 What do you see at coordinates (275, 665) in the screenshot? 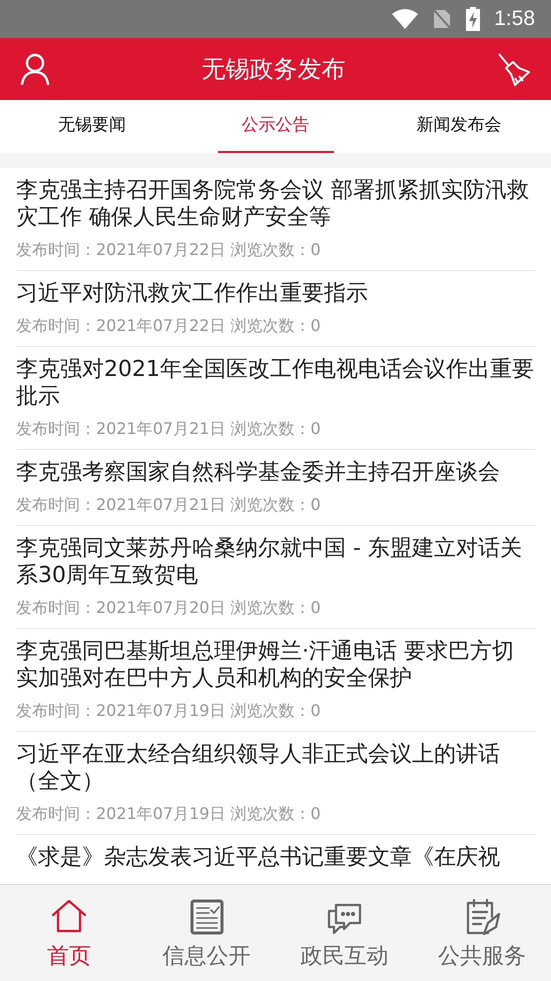
I see `news-title: 李克强同巴基斯坦总理伊姆兰·汗通电话 要求巴方切实加强对在巴中方人员和机构的安全保护` at bounding box center [275, 665].